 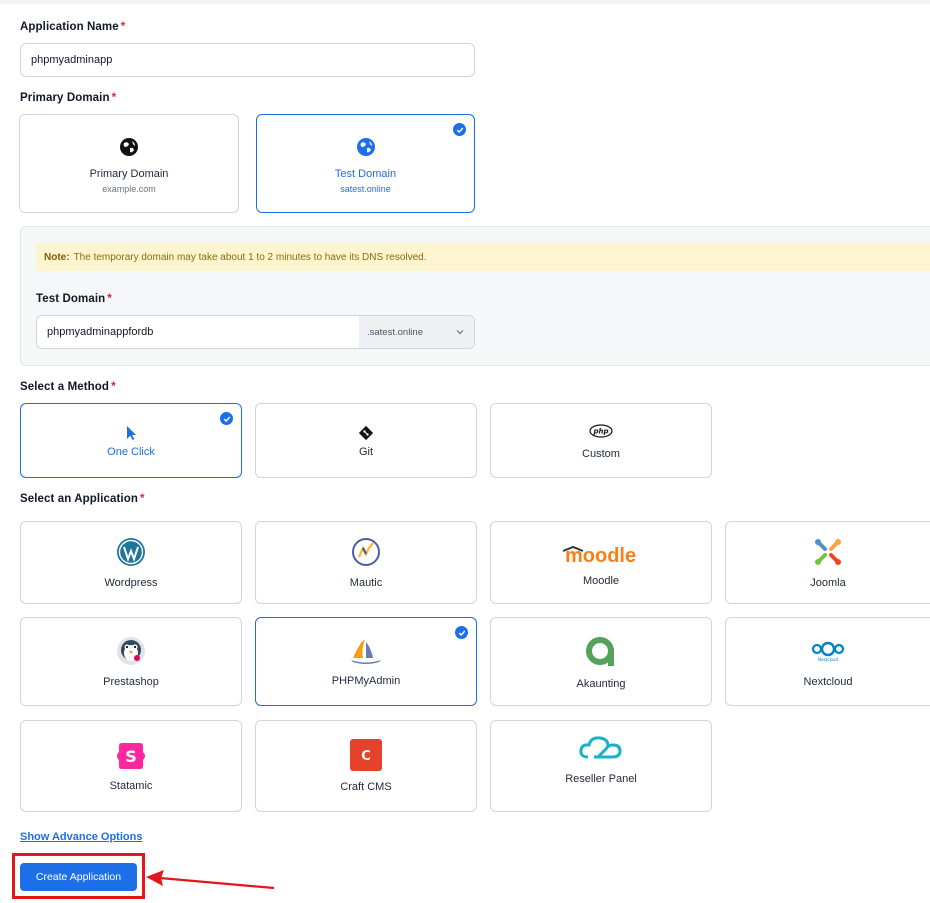 What do you see at coordinates (365, 163) in the screenshot?
I see `test-domain-option: Test Domain satest.online` at bounding box center [365, 163].